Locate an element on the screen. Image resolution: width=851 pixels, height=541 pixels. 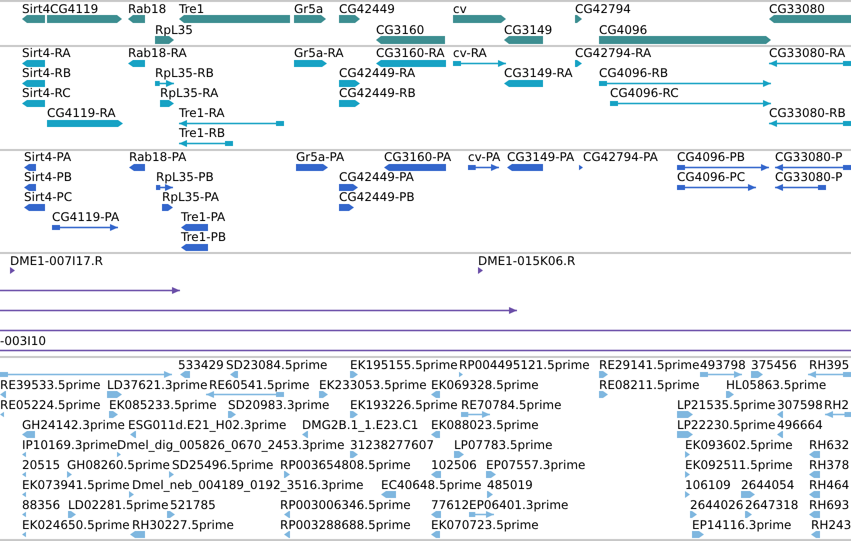
feature-label: RpL35-PA is located at coordinates (190, 197).